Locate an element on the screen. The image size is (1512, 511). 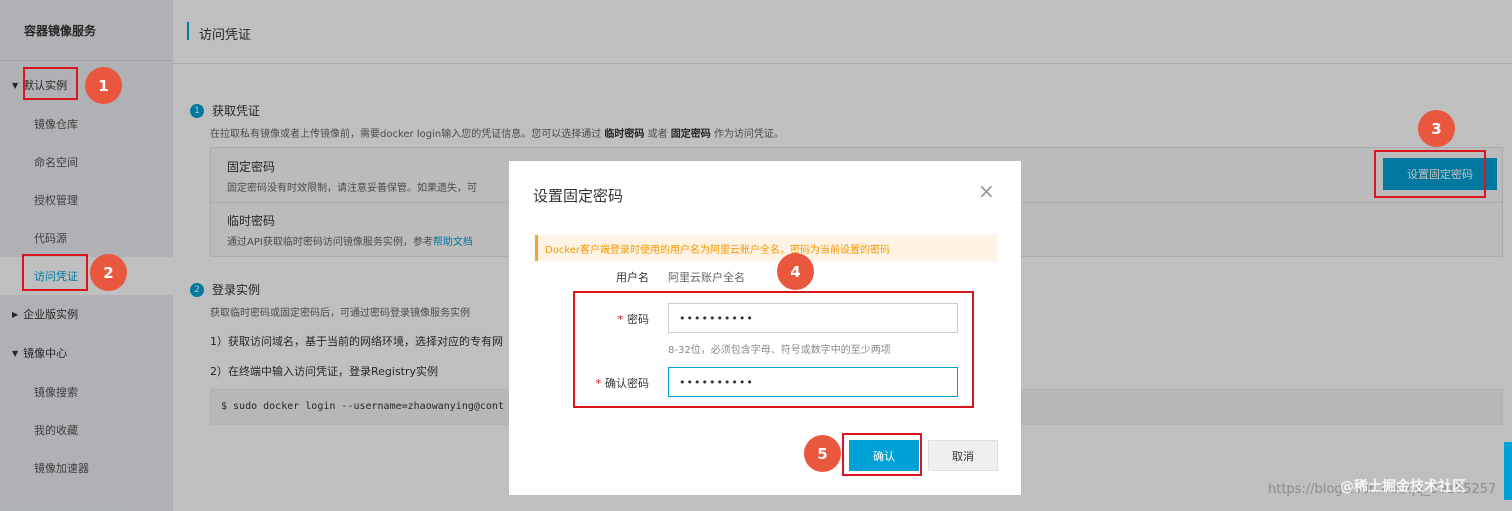
watermark-community: @稀土掘金技术社区 is located at coordinates (1403, 487).